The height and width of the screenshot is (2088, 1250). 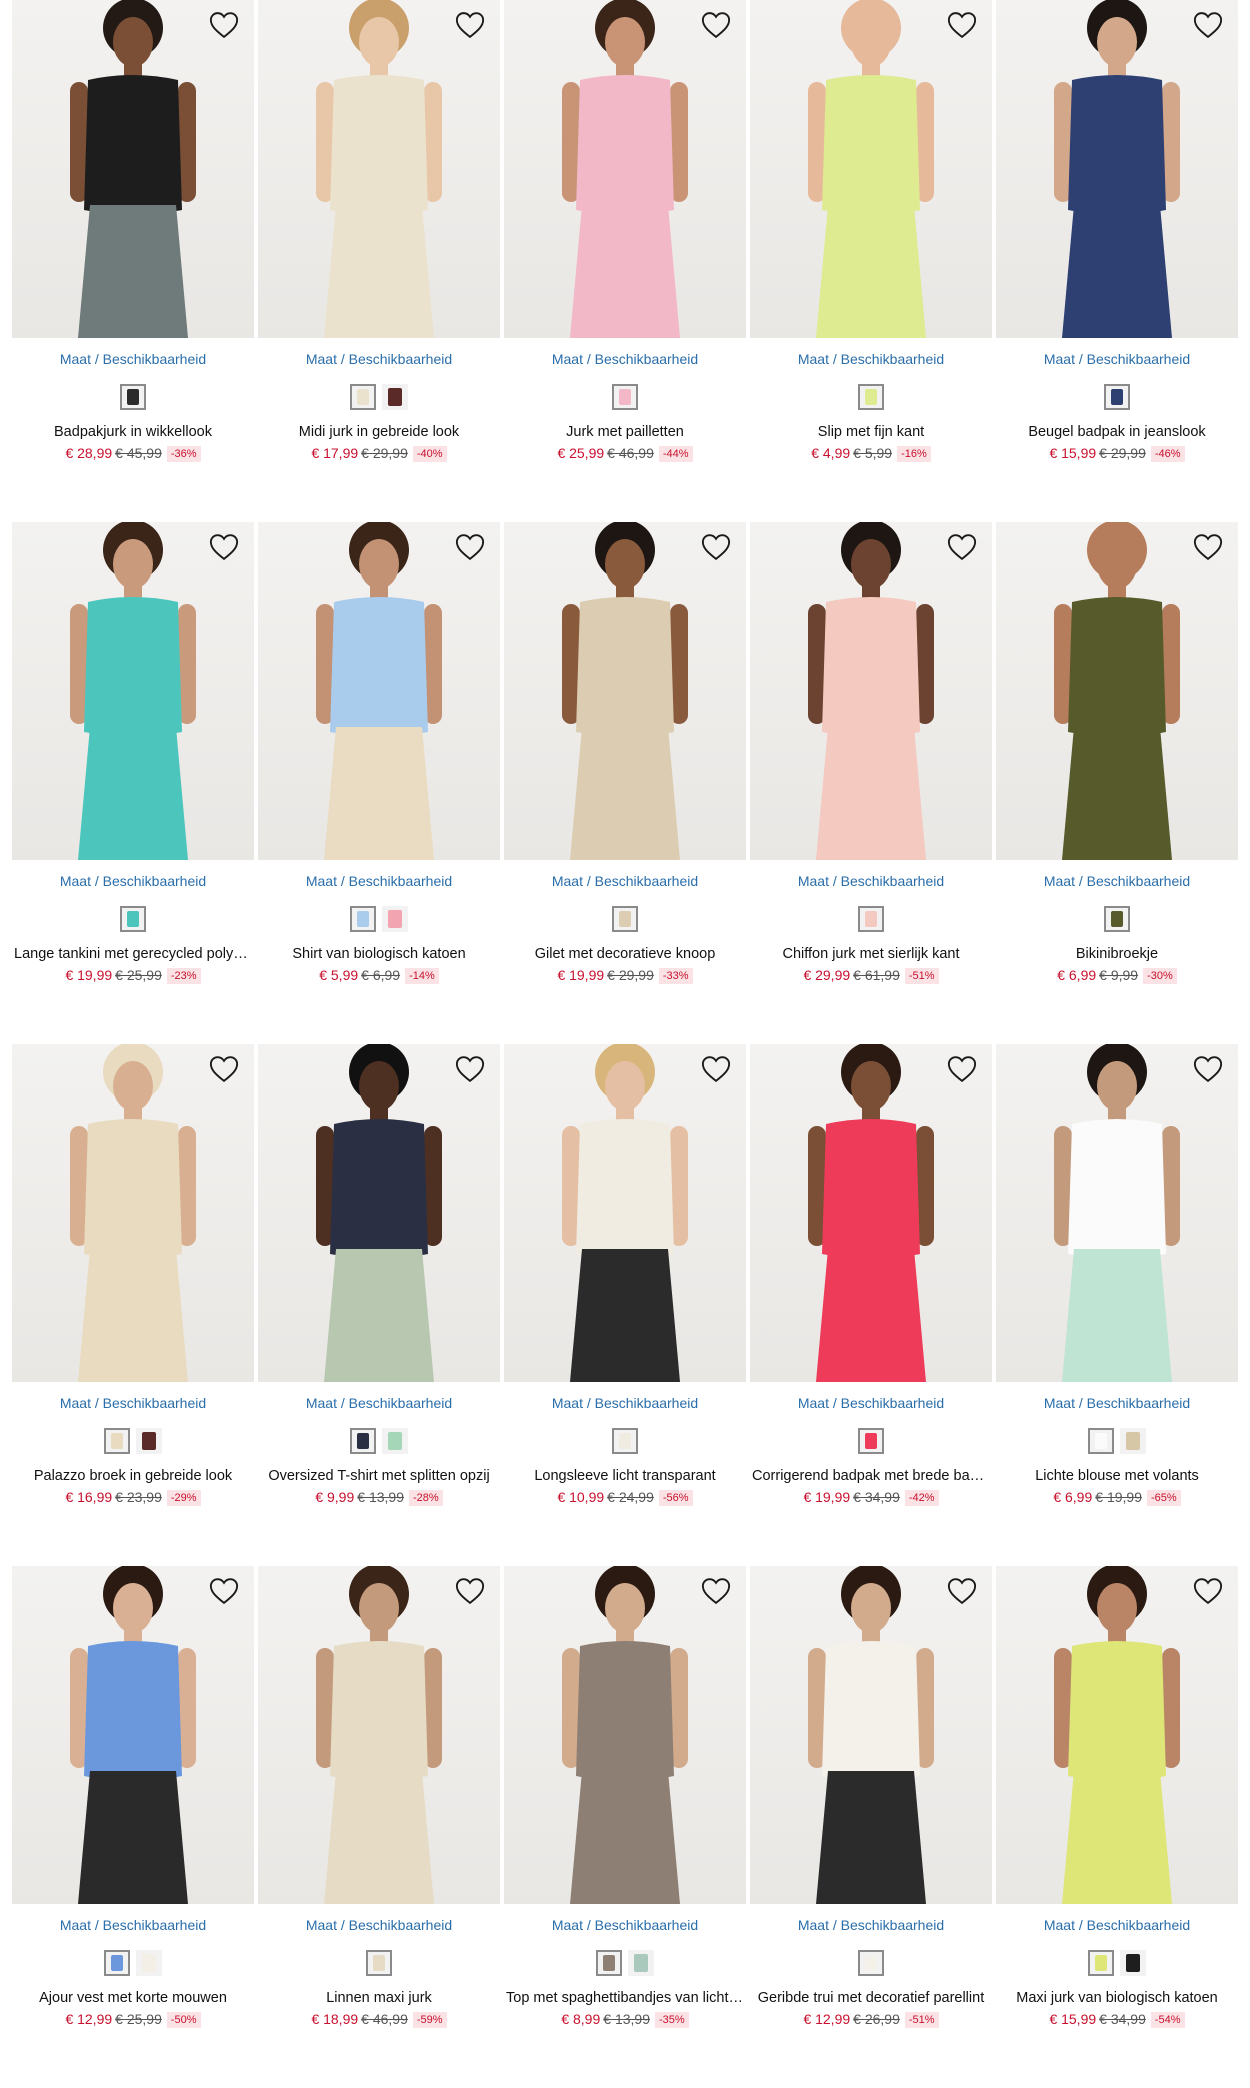 What do you see at coordinates (379, 1998) in the screenshot?
I see `product-name: Linnen maxi jurk` at bounding box center [379, 1998].